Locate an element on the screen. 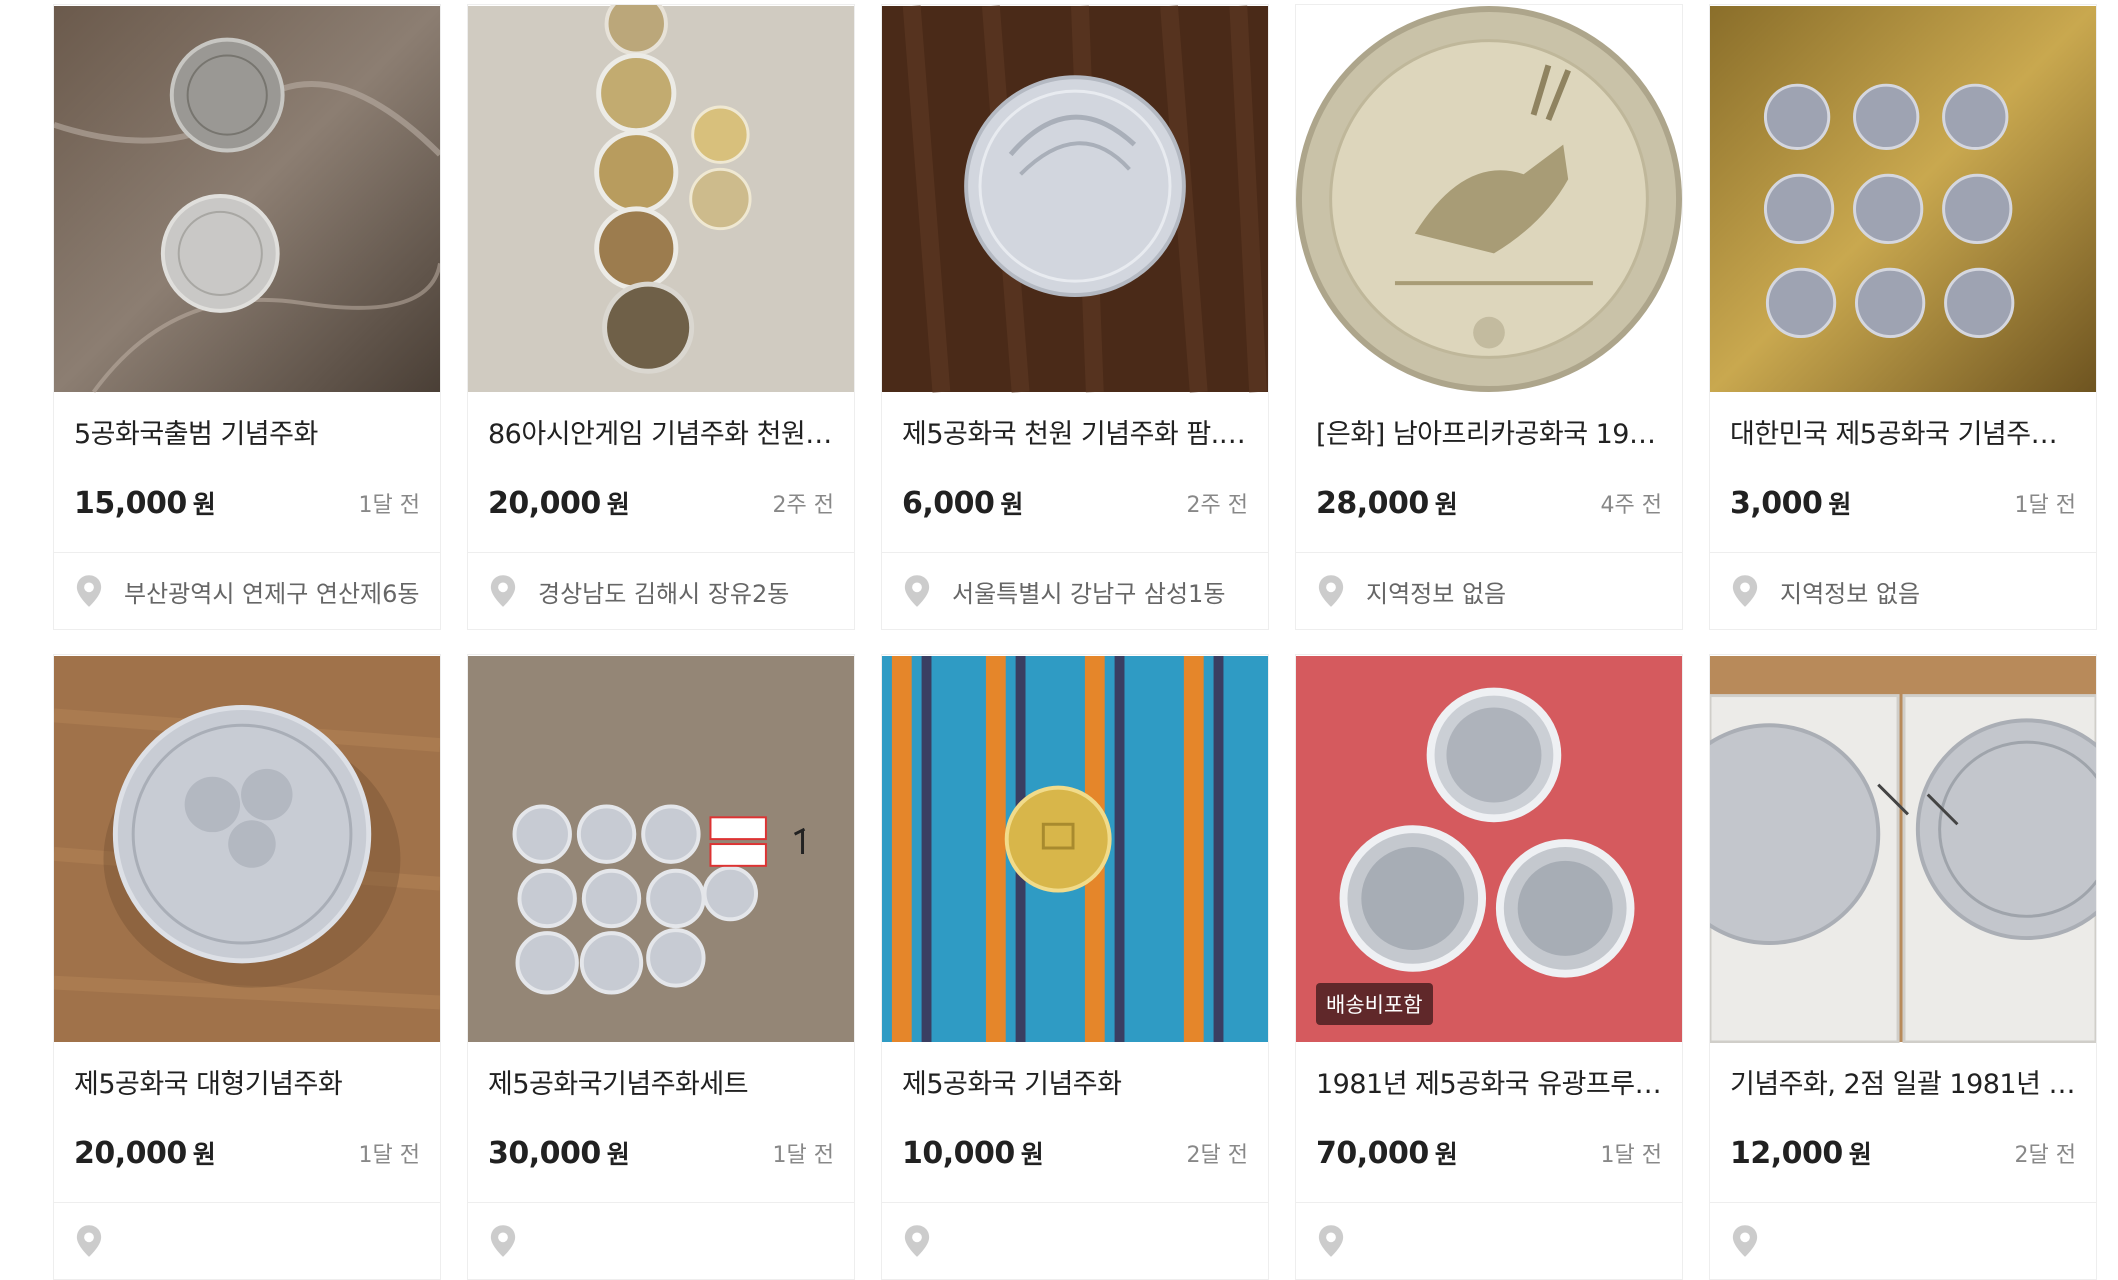 This screenshot has height=1280, width=2118. price-amount: 6,000 is located at coordinates (948, 503).